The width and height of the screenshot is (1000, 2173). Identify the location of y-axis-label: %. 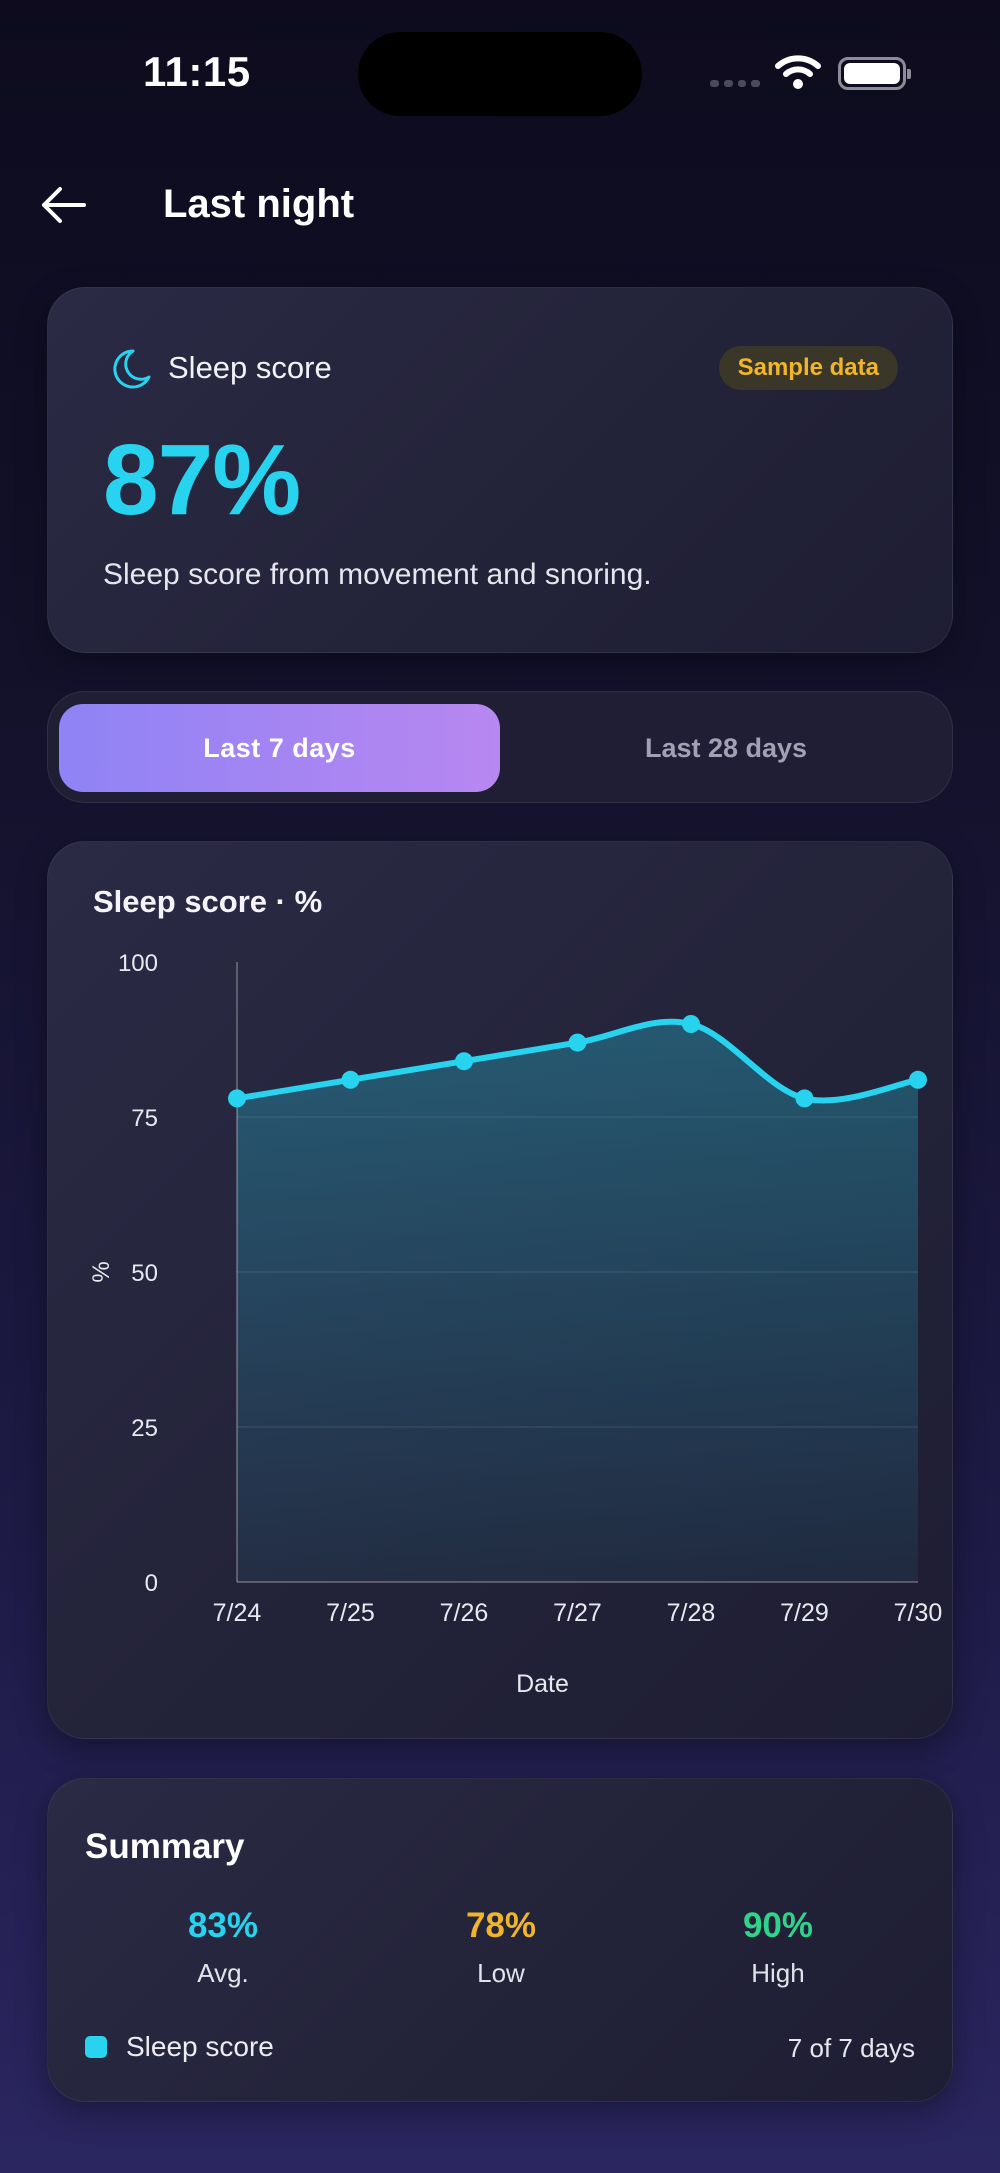
(101, 1271).